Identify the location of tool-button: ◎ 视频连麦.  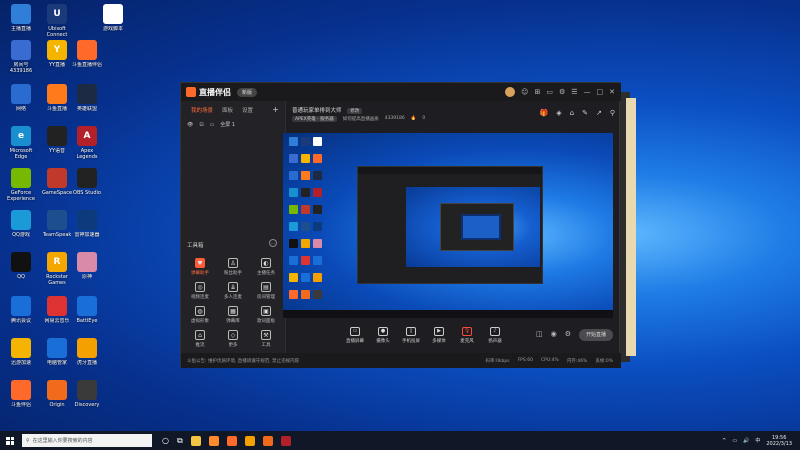
(200, 291).